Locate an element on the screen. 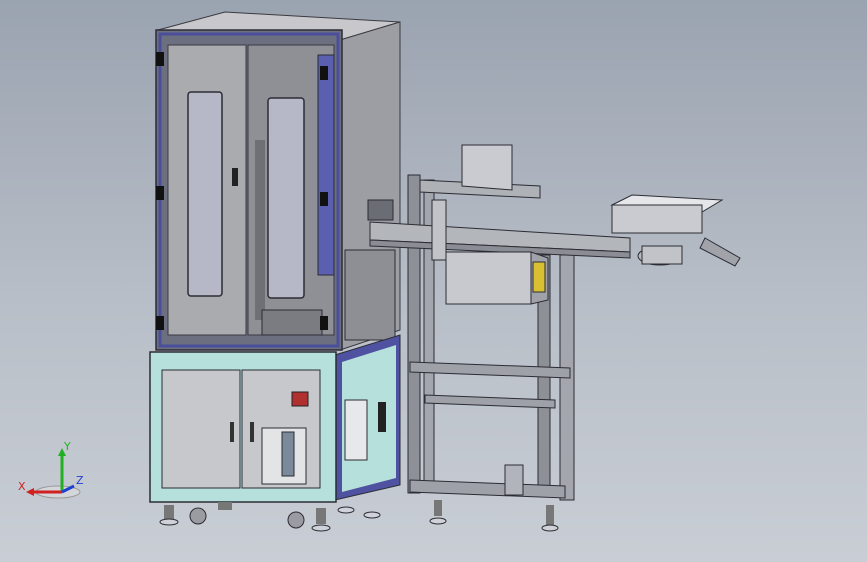  lower-cabinet is located at coordinates (275, 433).